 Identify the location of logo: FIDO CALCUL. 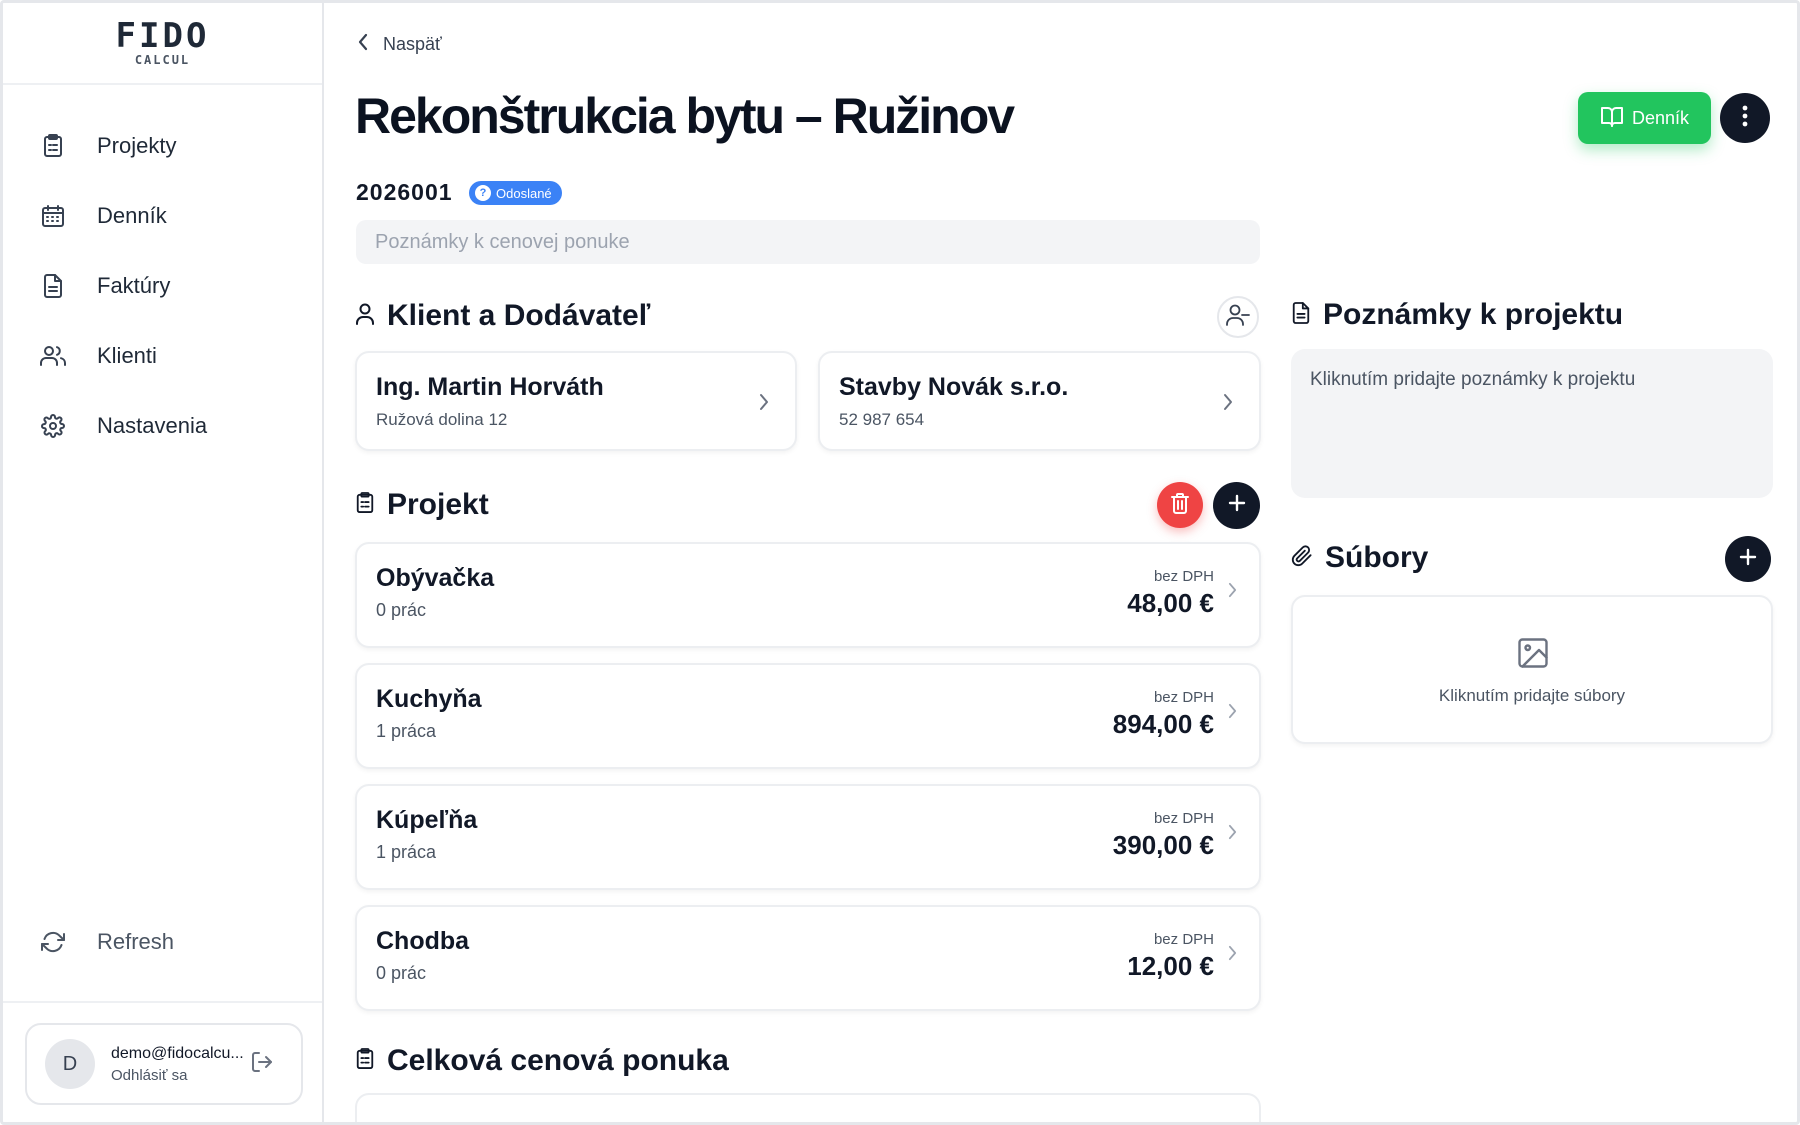
(162, 44).